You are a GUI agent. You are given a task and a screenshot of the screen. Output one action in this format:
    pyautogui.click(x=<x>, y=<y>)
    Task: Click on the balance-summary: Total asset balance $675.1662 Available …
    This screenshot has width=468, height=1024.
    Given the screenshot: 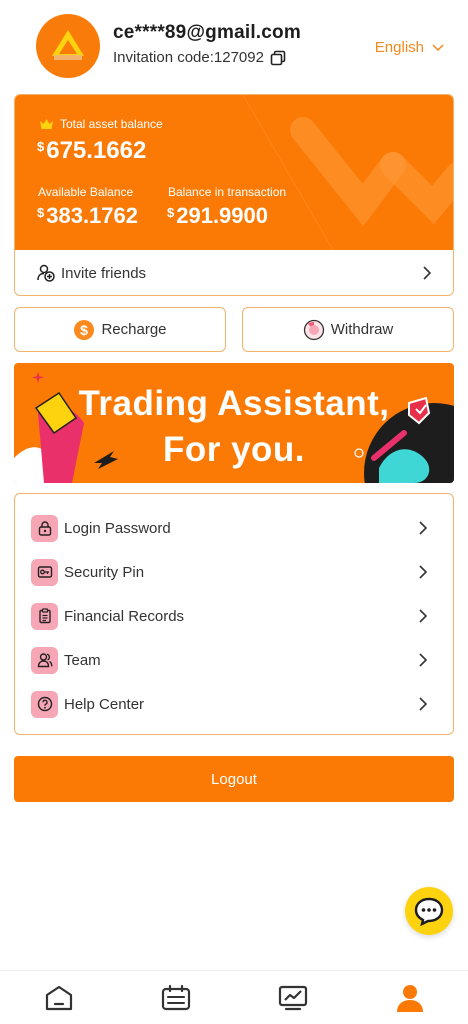 What is the action you would take?
    pyautogui.click(x=234, y=172)
    